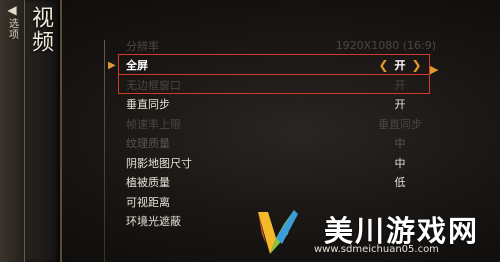 Image resolution: width=500 pixels, height=262 pixels. I want to click on setting-label: 无边框窗口, so click(153, 85).